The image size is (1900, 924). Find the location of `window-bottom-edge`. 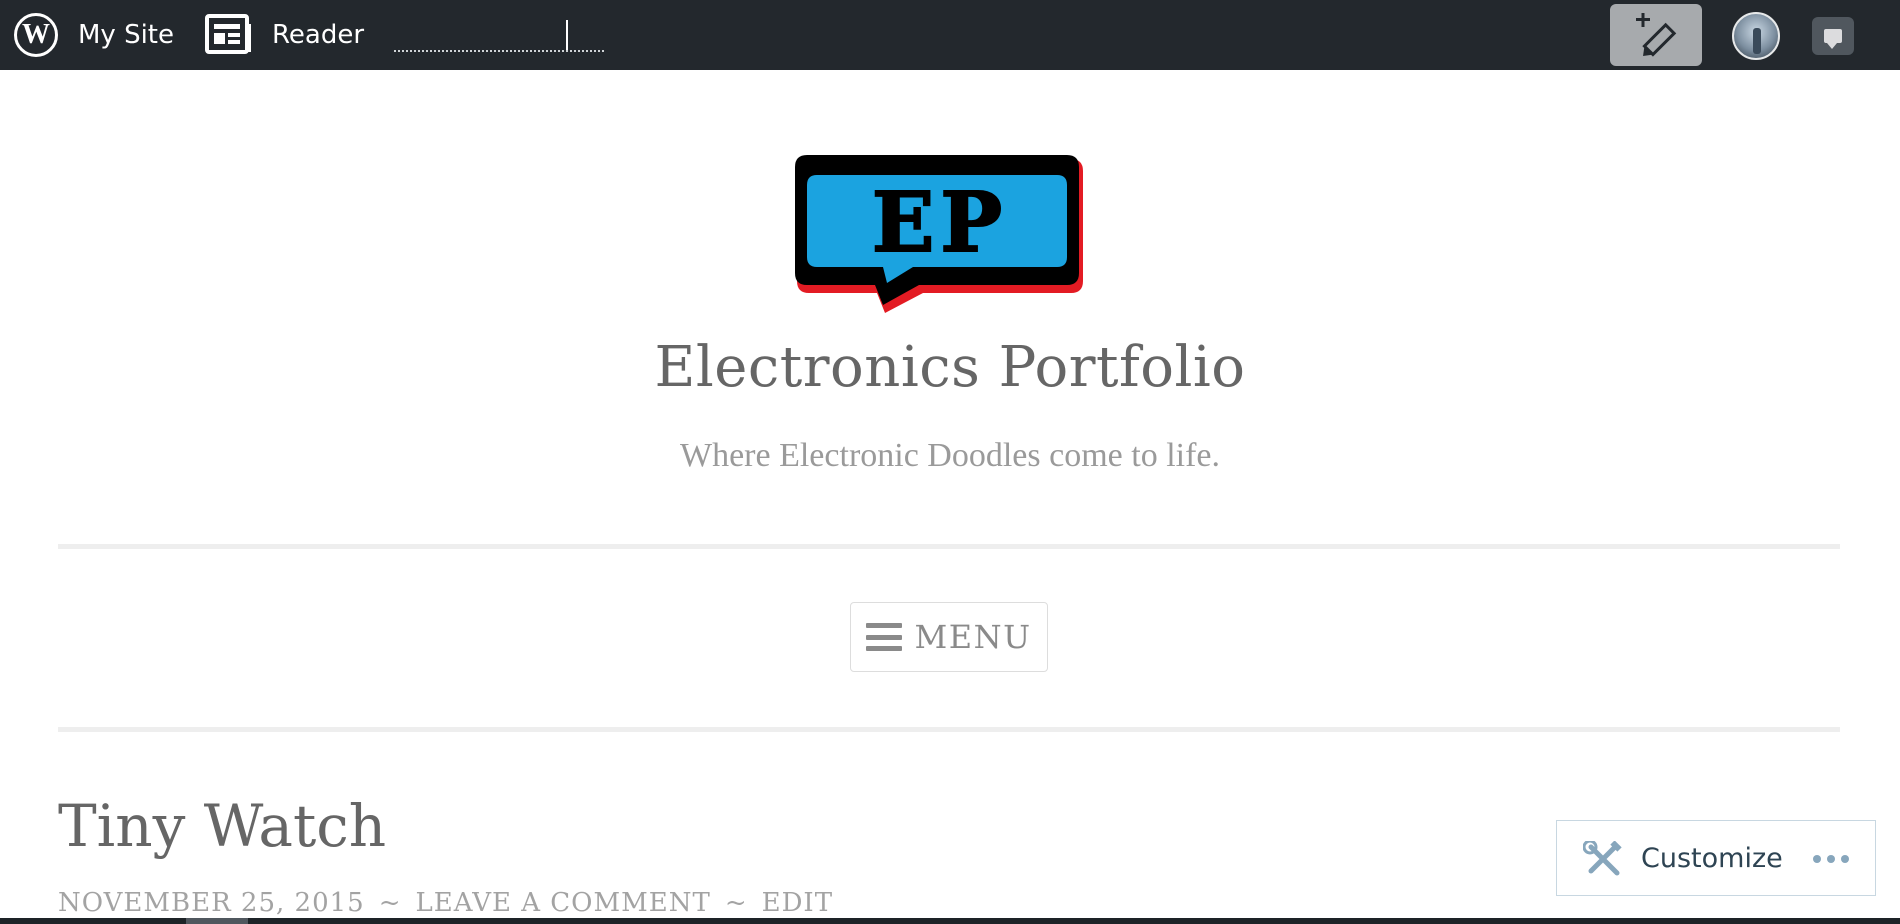

window-bottom-edge is located at coordinates (950, 921).